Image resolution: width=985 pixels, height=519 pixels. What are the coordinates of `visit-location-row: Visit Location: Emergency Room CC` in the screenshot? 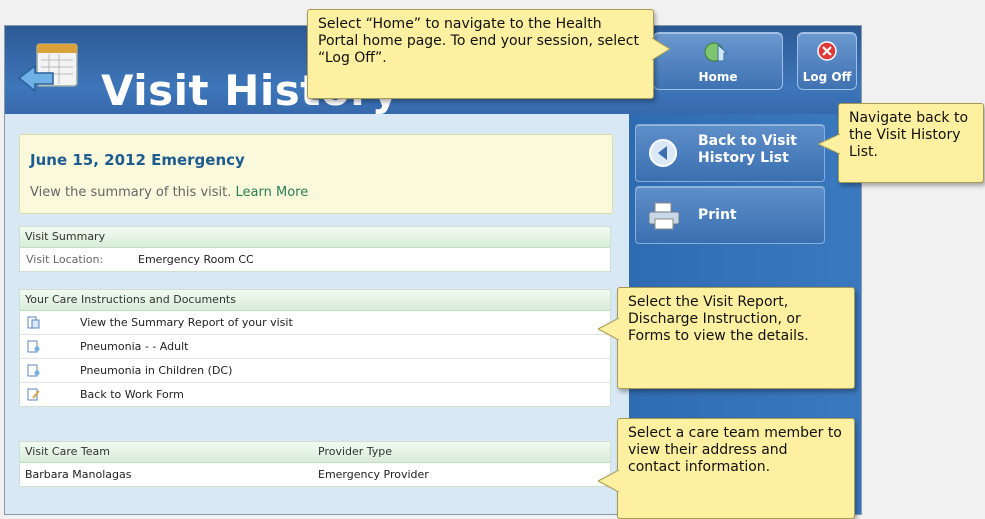 It's located at (315, 259).